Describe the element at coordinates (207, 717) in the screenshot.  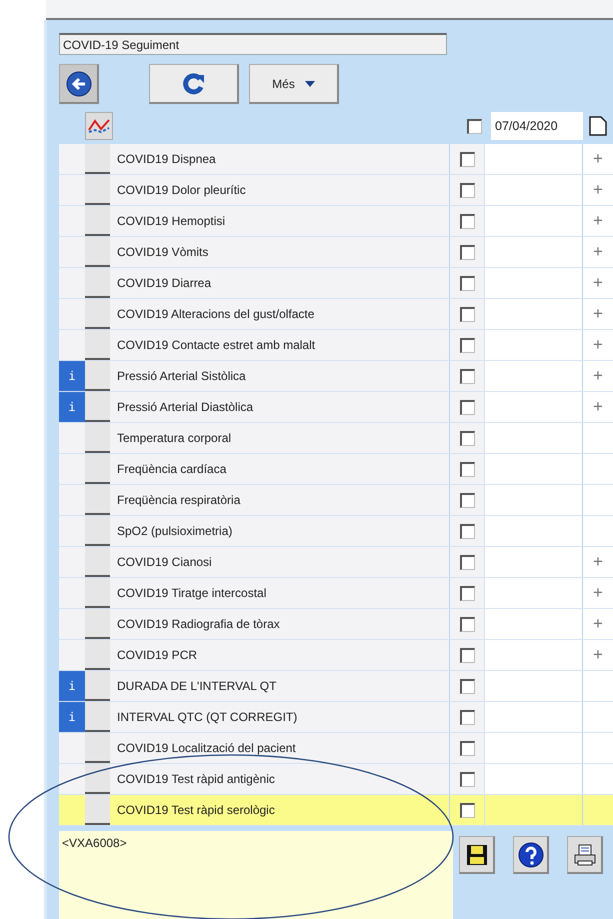
I see `row-label: INTERVAL QTC (QT CORREGIT)` at that location.